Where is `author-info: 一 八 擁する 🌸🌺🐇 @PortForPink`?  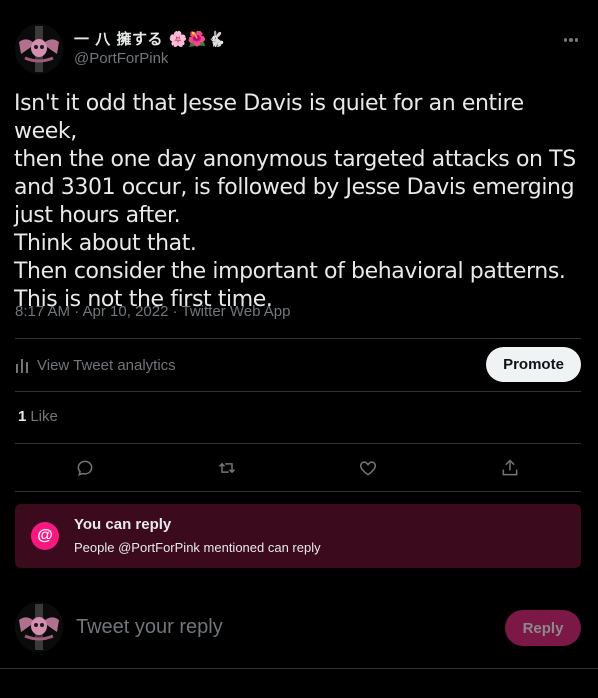
author-info: 一 八 擁する 🌸🌺🐇 @PortForPink is located at coordinates (150, 49).